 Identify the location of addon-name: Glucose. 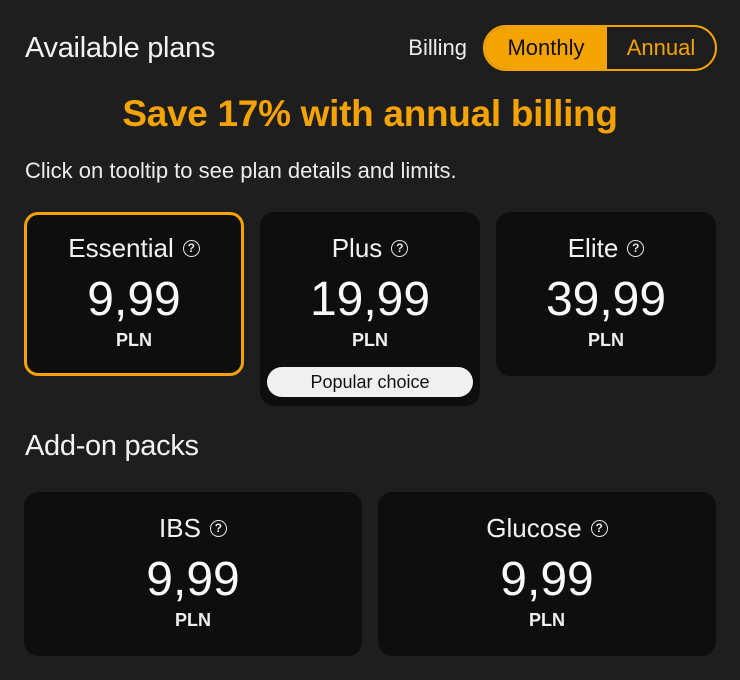
(534, 527).